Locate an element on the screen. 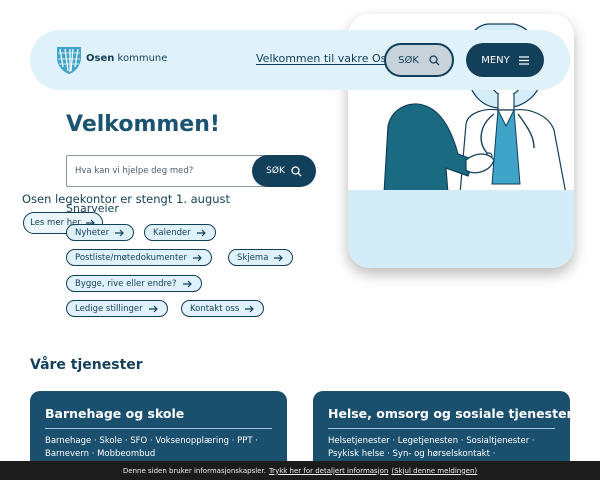 The height and width of the screenshot is (480, 600). header-search-label: SØK is located at coordinates (408, 60).